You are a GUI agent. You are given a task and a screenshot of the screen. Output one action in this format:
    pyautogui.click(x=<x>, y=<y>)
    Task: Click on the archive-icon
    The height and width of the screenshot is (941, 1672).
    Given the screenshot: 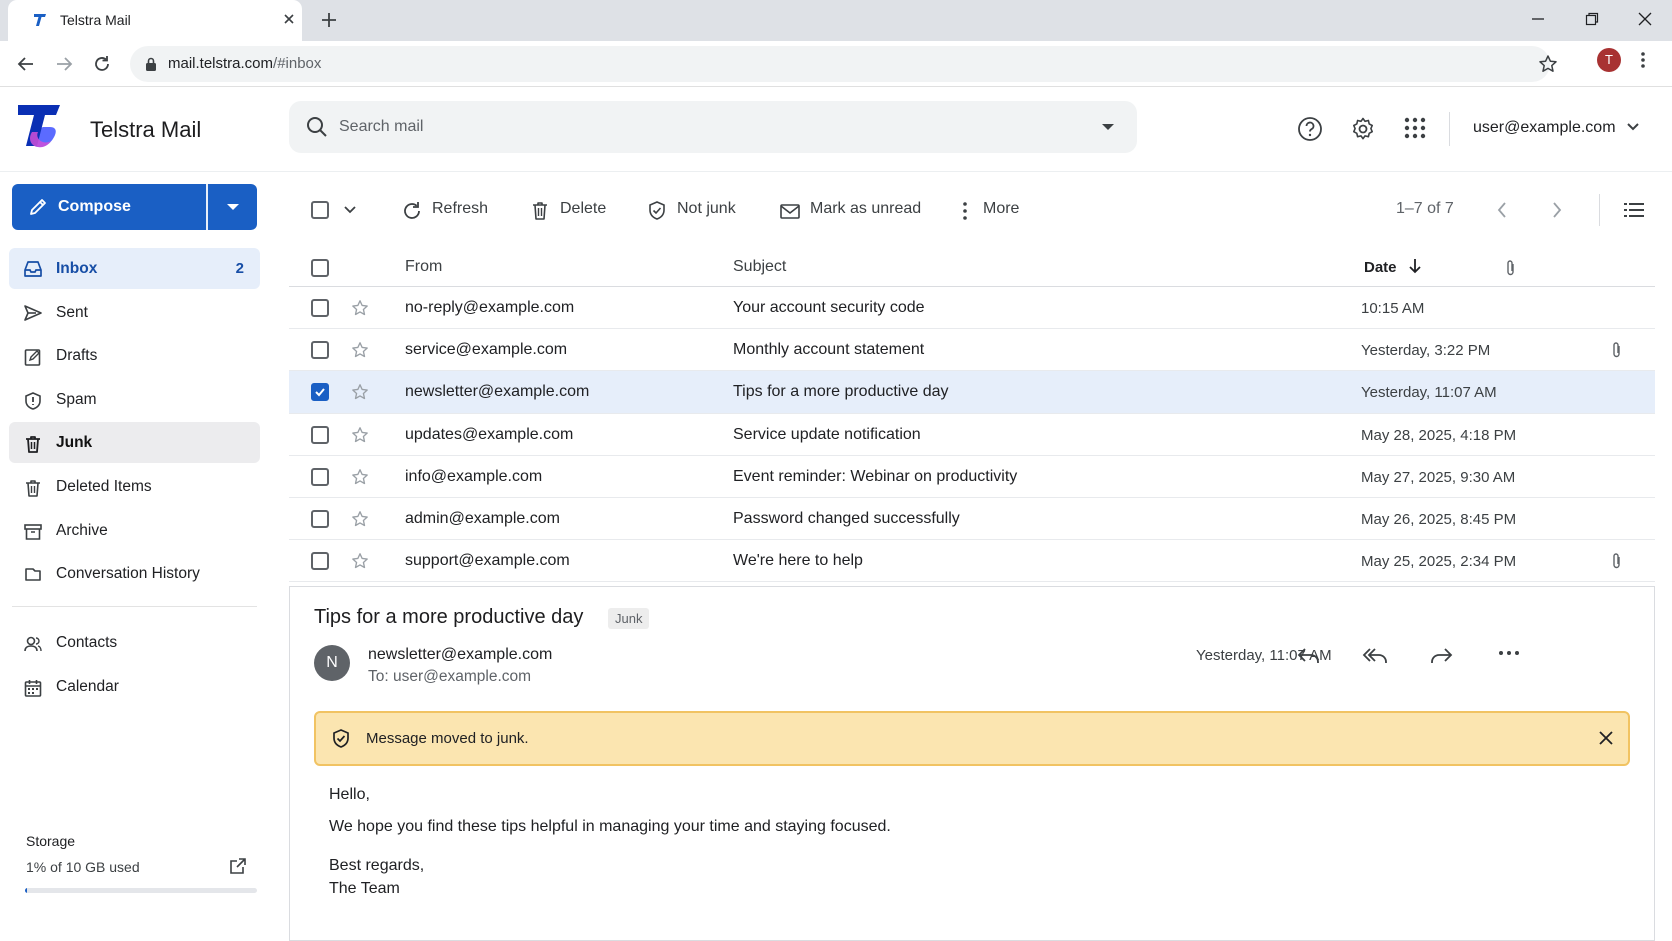 What is the action you would take?
    pyautogui.click(x=33, y=532)
    